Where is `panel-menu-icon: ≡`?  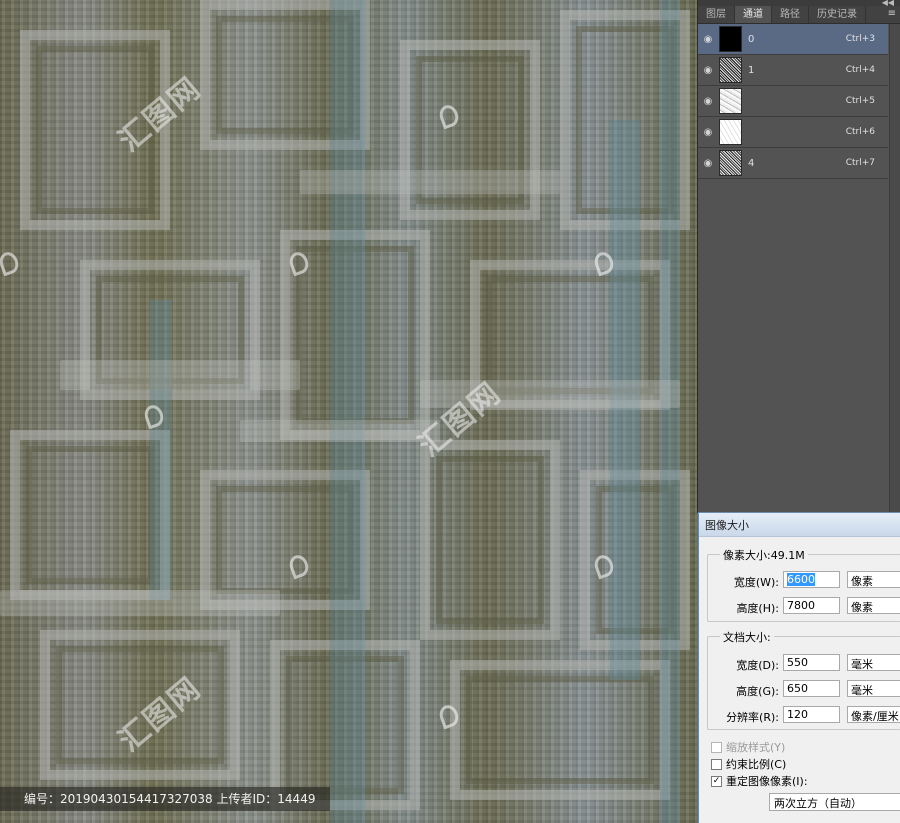 panel-menu-icon: ≡ is located at coordinates (892, 13).